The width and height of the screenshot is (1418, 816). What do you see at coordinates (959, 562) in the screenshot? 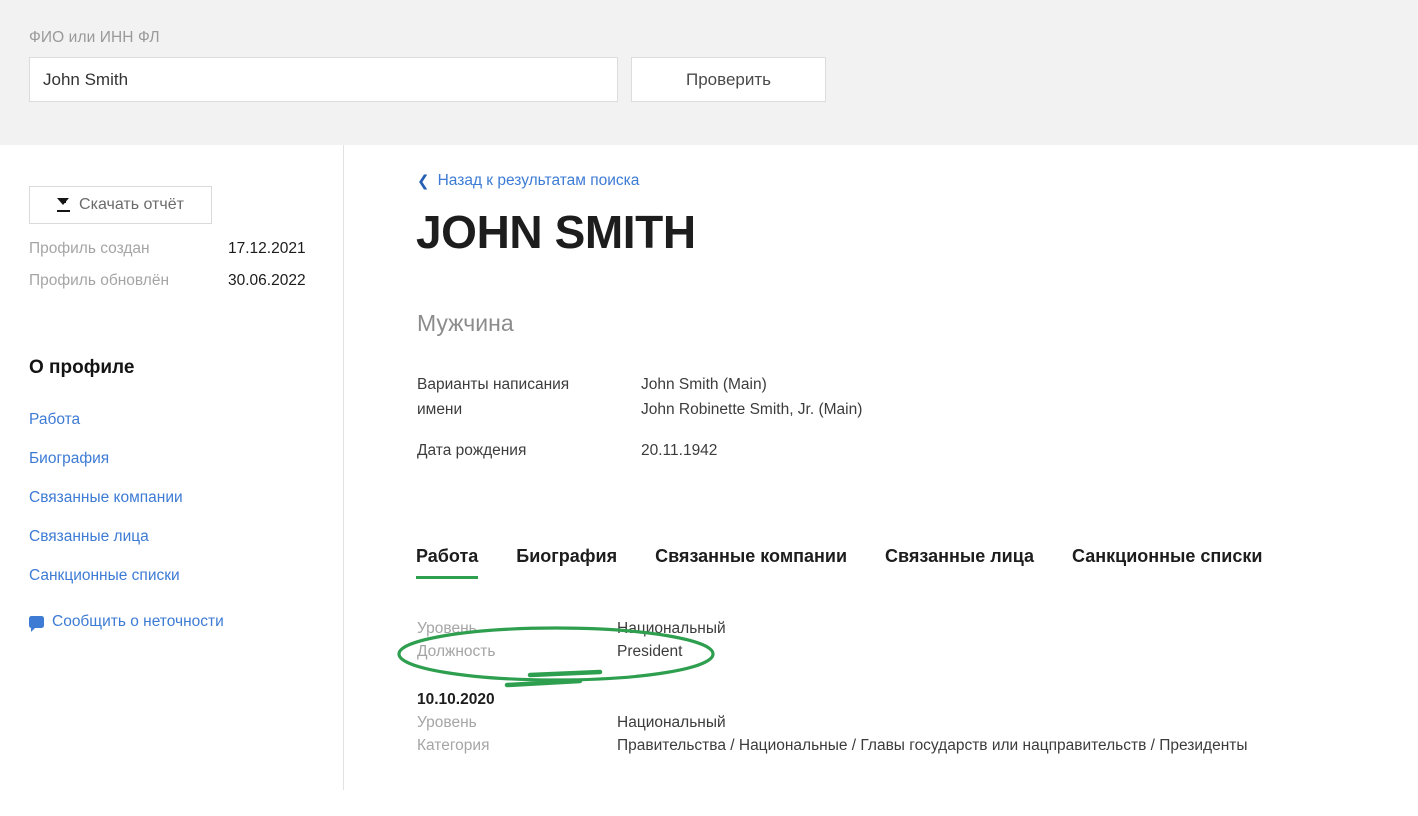
I see `tab-persons: Связанные лица` at bounding box center [959, 562].